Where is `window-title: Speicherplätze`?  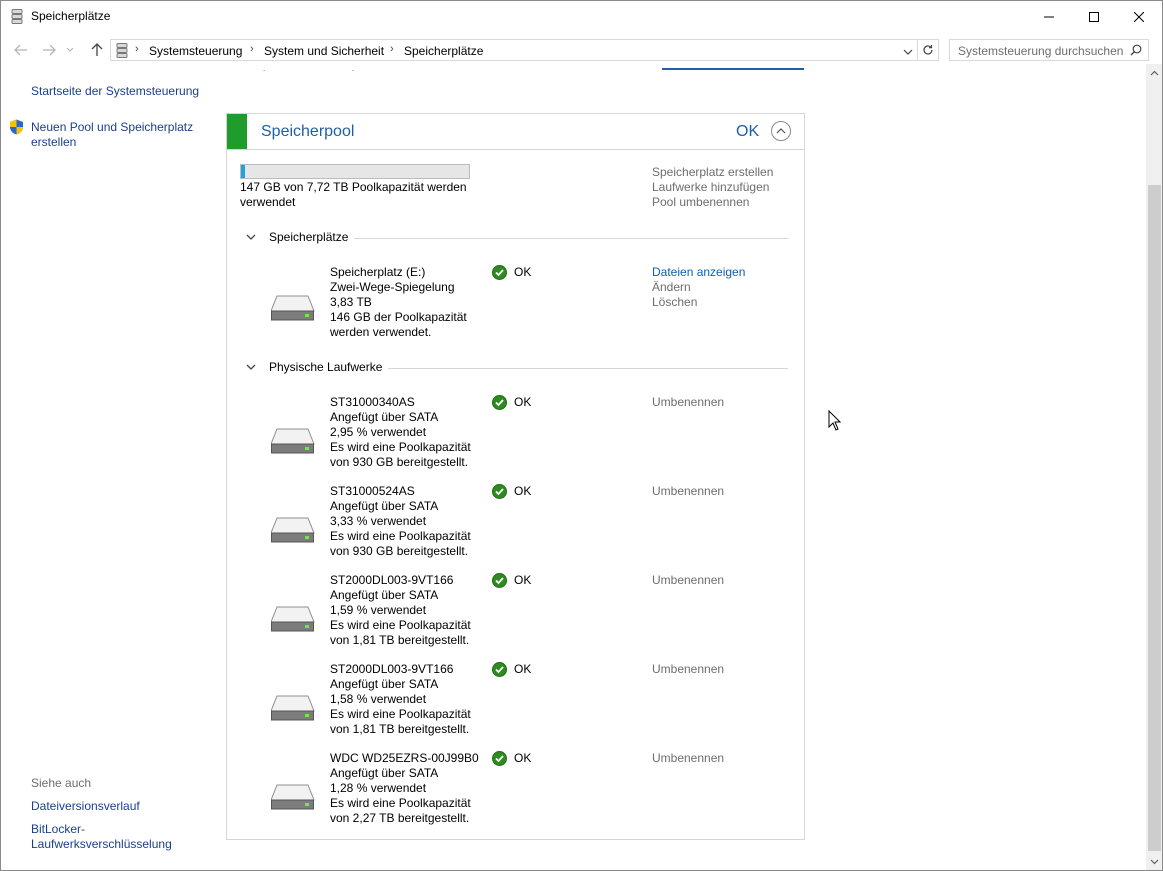 window-title: Speicherplätze is located at coordinates (71, 16).